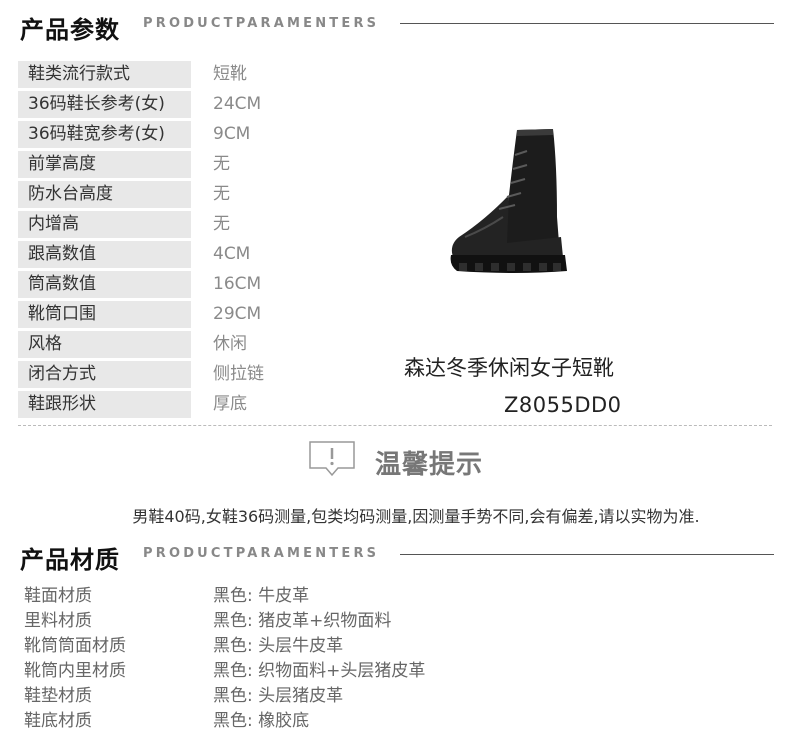  Describe the element at coordinates (302, 621) in the screenshot. I see `material-value: 黑色: 猪皮革+织物面料` at that location.